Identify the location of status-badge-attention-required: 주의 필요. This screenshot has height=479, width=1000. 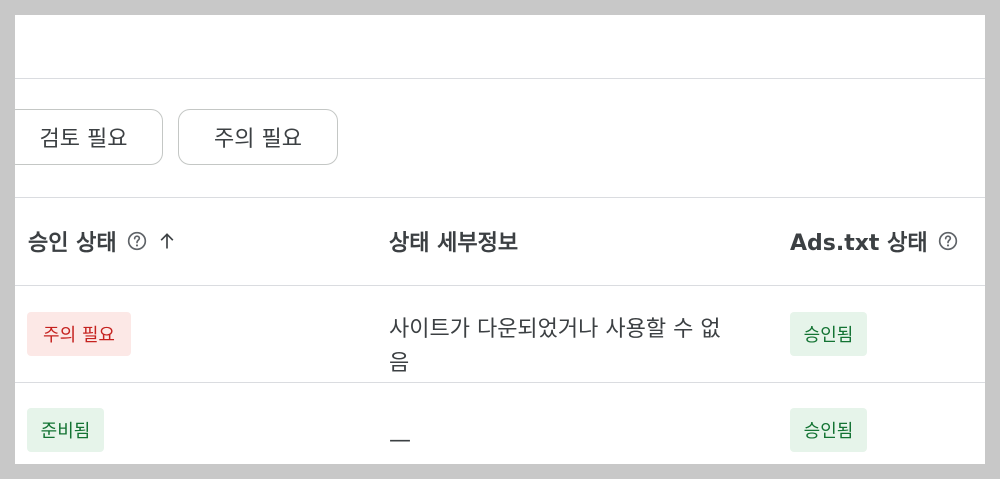
(79, 334).